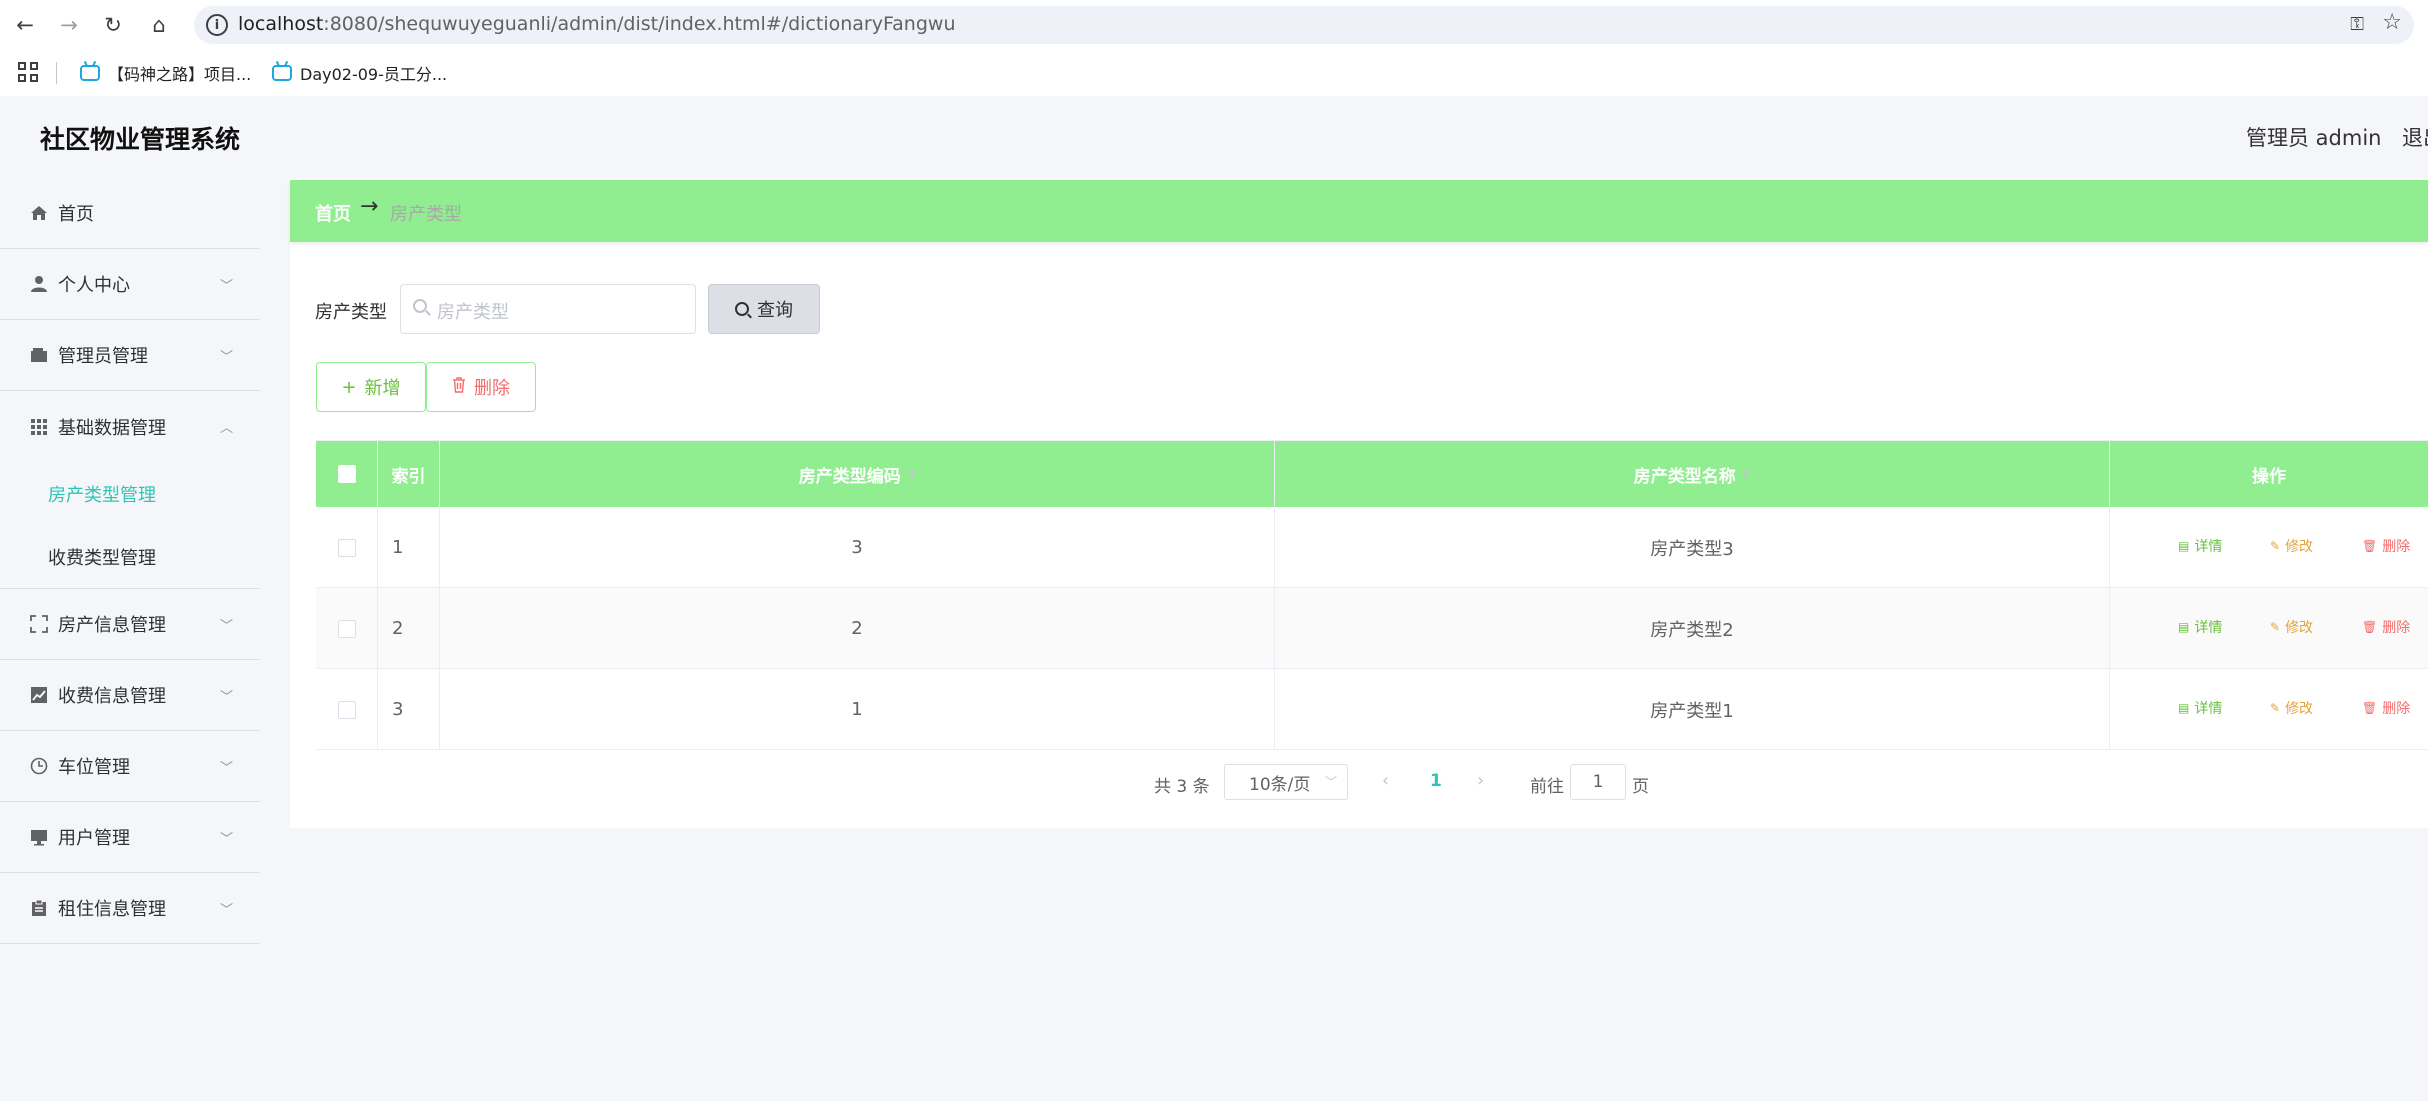 The height and width of the screenshot is (1101, 2428). I want to click on sidebar-item-users: 用户管理 ﹀, so click(130, 837).